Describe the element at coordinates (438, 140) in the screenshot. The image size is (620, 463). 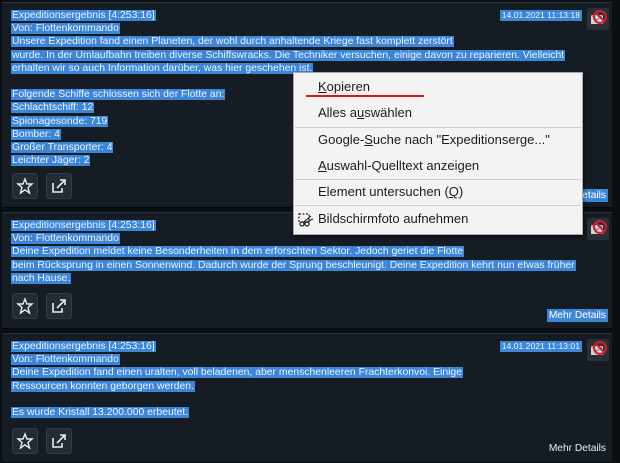
I see `context-menu-google-search: Google-Suche nach "Expeditionserge..."` at that location.